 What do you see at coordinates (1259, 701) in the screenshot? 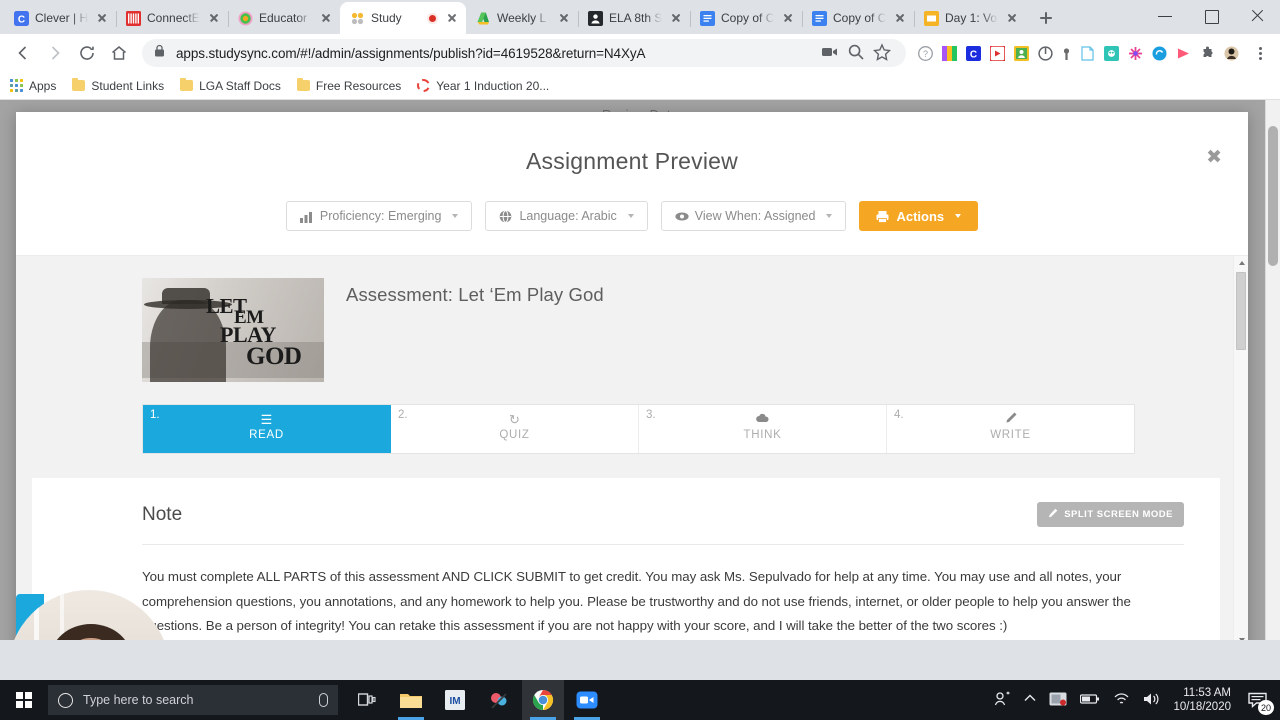
I see `notifications-button: 20` at bounding box center [1259, 701].